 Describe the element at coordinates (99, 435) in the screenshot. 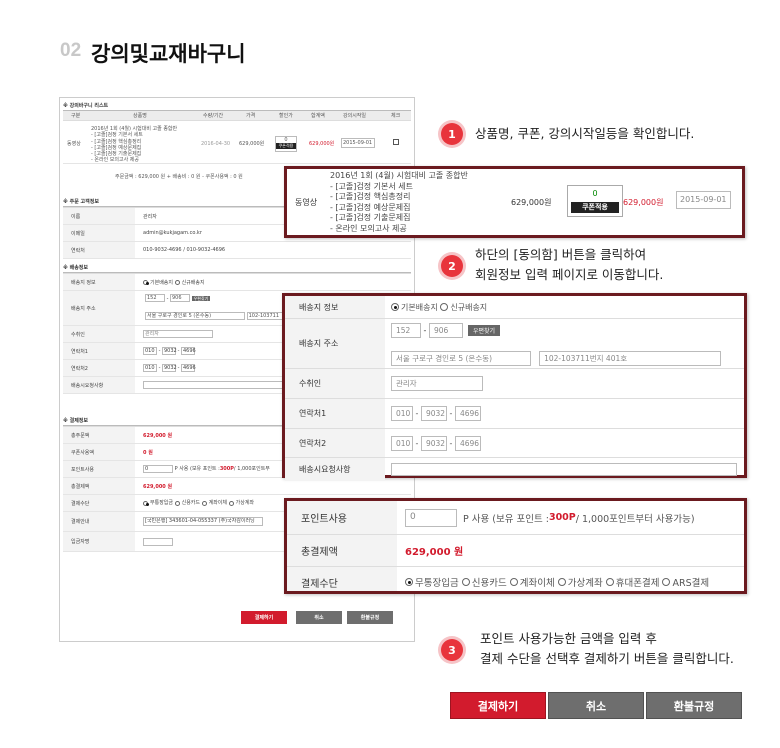

I see `total-order-label: 총주문액` at that location.